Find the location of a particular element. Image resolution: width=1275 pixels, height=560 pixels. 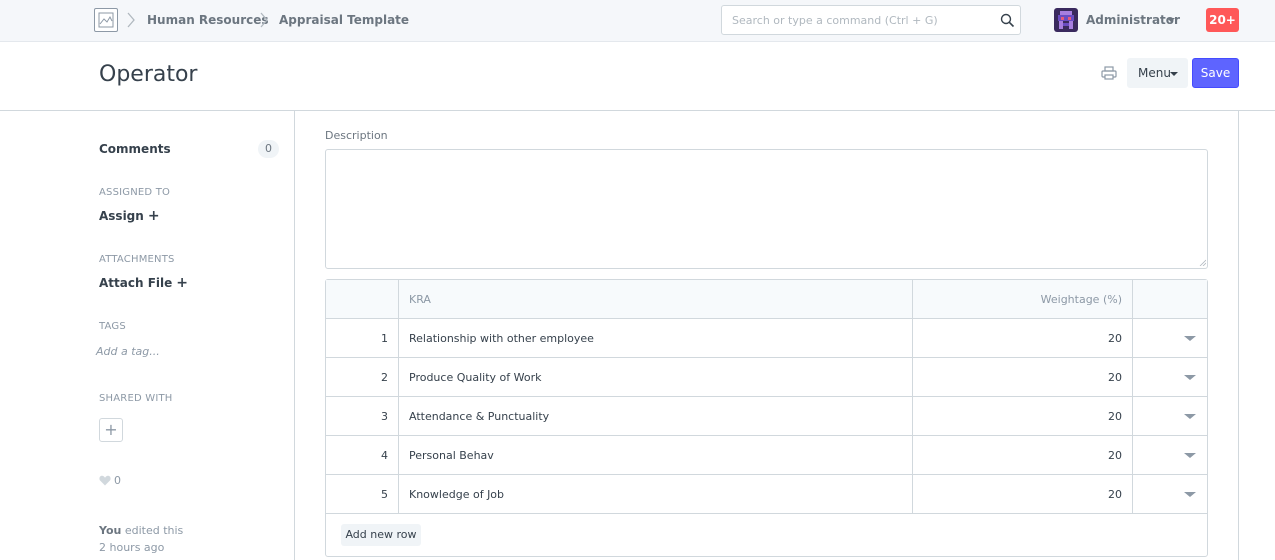

comments-count-badge: 0 is located at coordinates (268, 149).